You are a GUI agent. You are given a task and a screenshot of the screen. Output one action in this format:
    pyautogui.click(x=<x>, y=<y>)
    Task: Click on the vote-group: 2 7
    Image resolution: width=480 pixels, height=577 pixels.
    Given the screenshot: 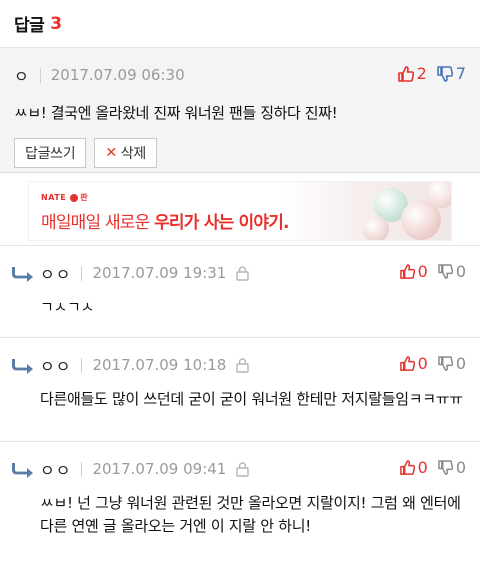 What is the action you would take?
    pyautogui.click(x=427, y=73)
    